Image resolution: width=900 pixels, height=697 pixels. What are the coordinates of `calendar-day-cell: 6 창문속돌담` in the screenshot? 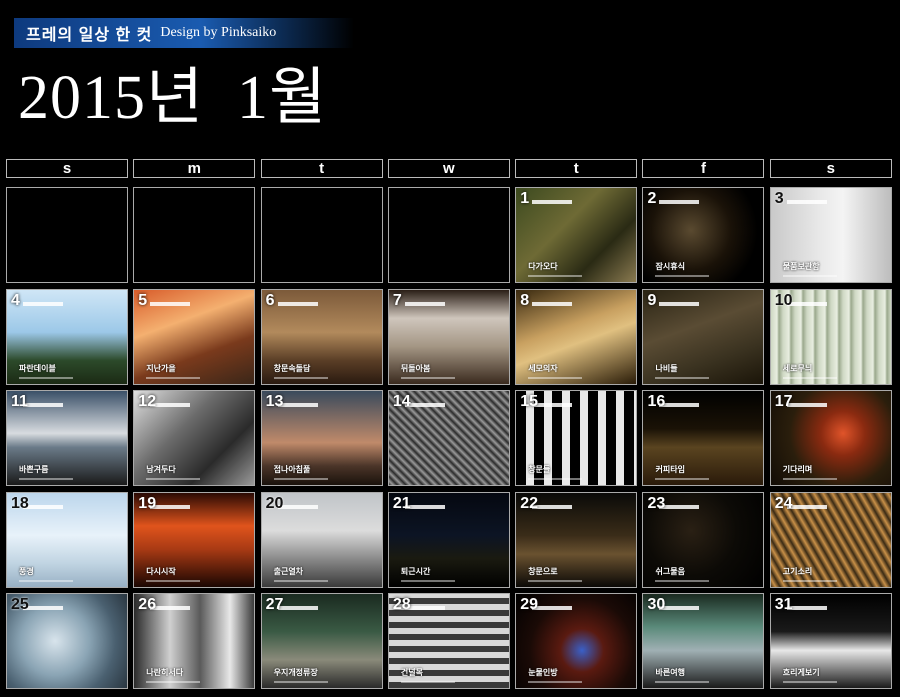 It's located at (321, 336).